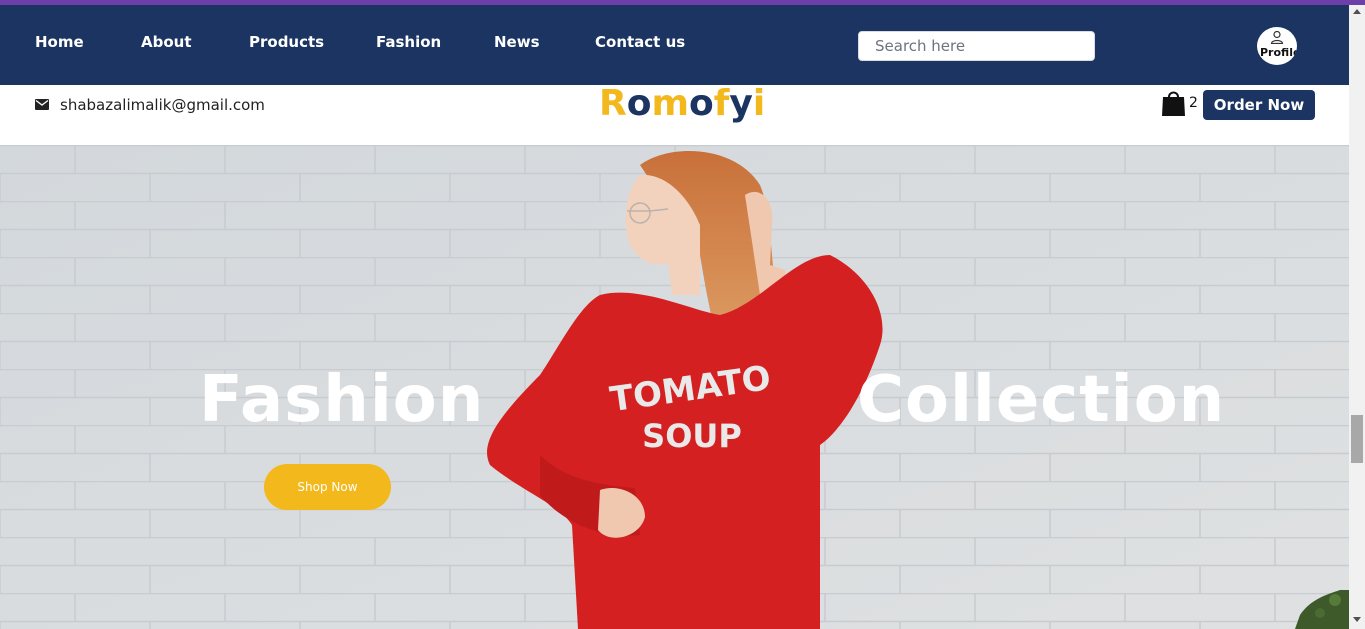 Image resolution: width=1365 pixels, height=629 pixels. I want to click on logo-letter: R, so click(613, 103).